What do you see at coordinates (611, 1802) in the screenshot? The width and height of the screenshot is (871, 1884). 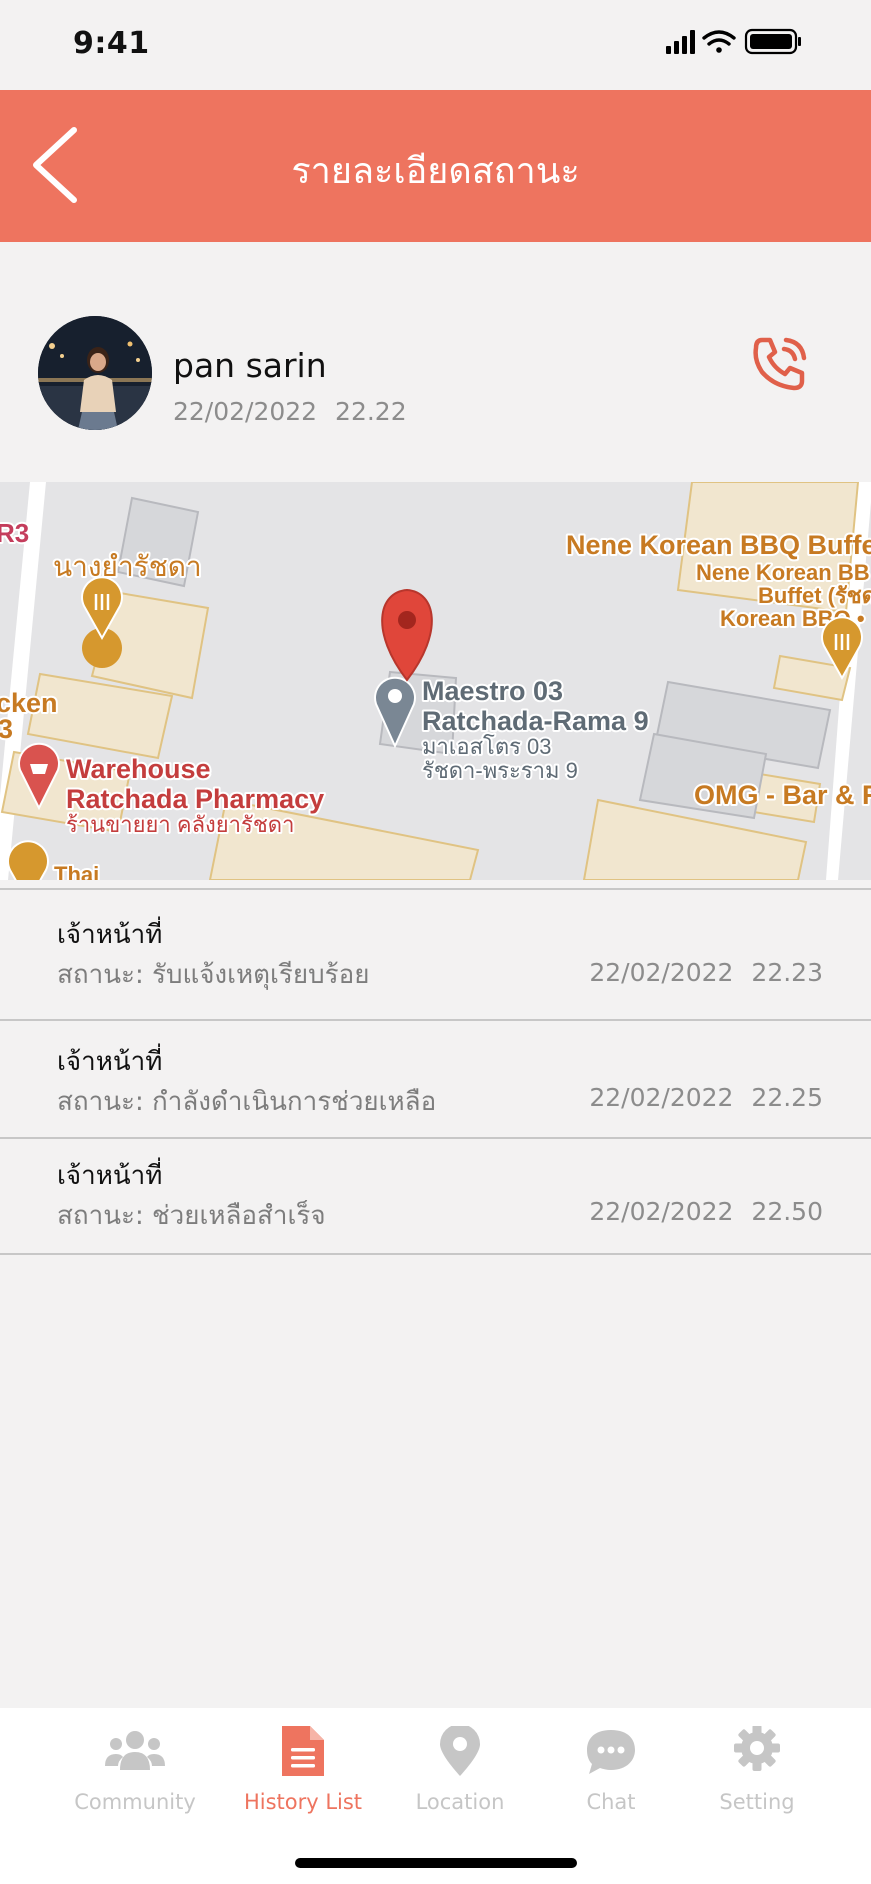 I see `tab-label: Chat` at bounding box center [611, 1802].